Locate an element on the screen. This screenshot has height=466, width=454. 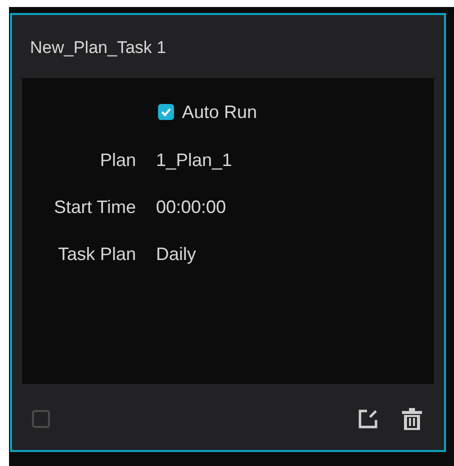
edit-icon is located at coordinates (368, 419).